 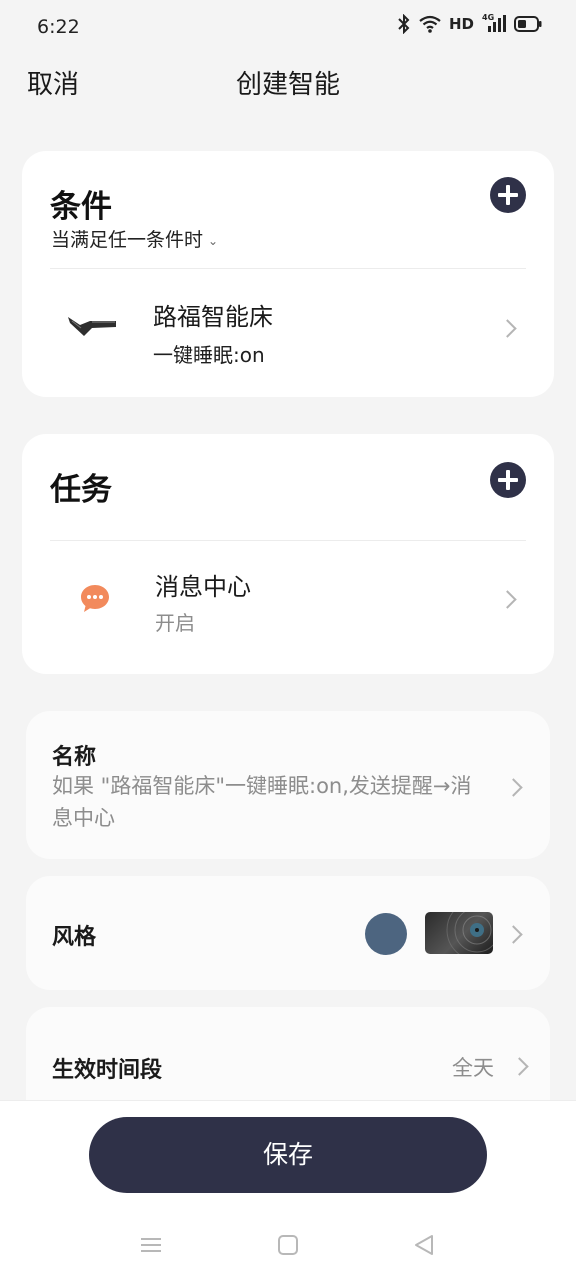 What do you see at coordinates (74, 937) in the screenshot?
I see `style-label: 风格` at bounding box center [74, 937].